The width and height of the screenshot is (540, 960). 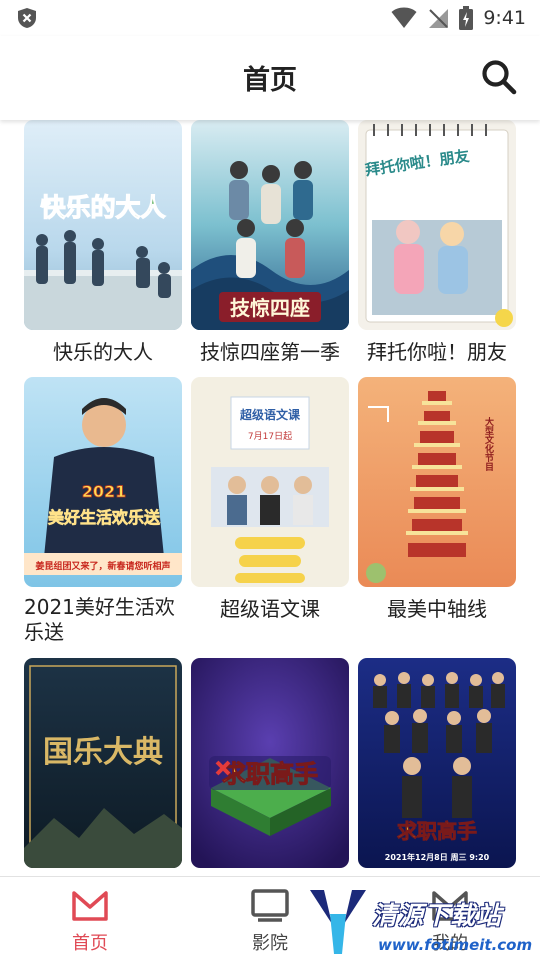 What do you see at coordinates (499, 77) in the screenshot?
I see `search-icon` at bounding box center [499, 77].